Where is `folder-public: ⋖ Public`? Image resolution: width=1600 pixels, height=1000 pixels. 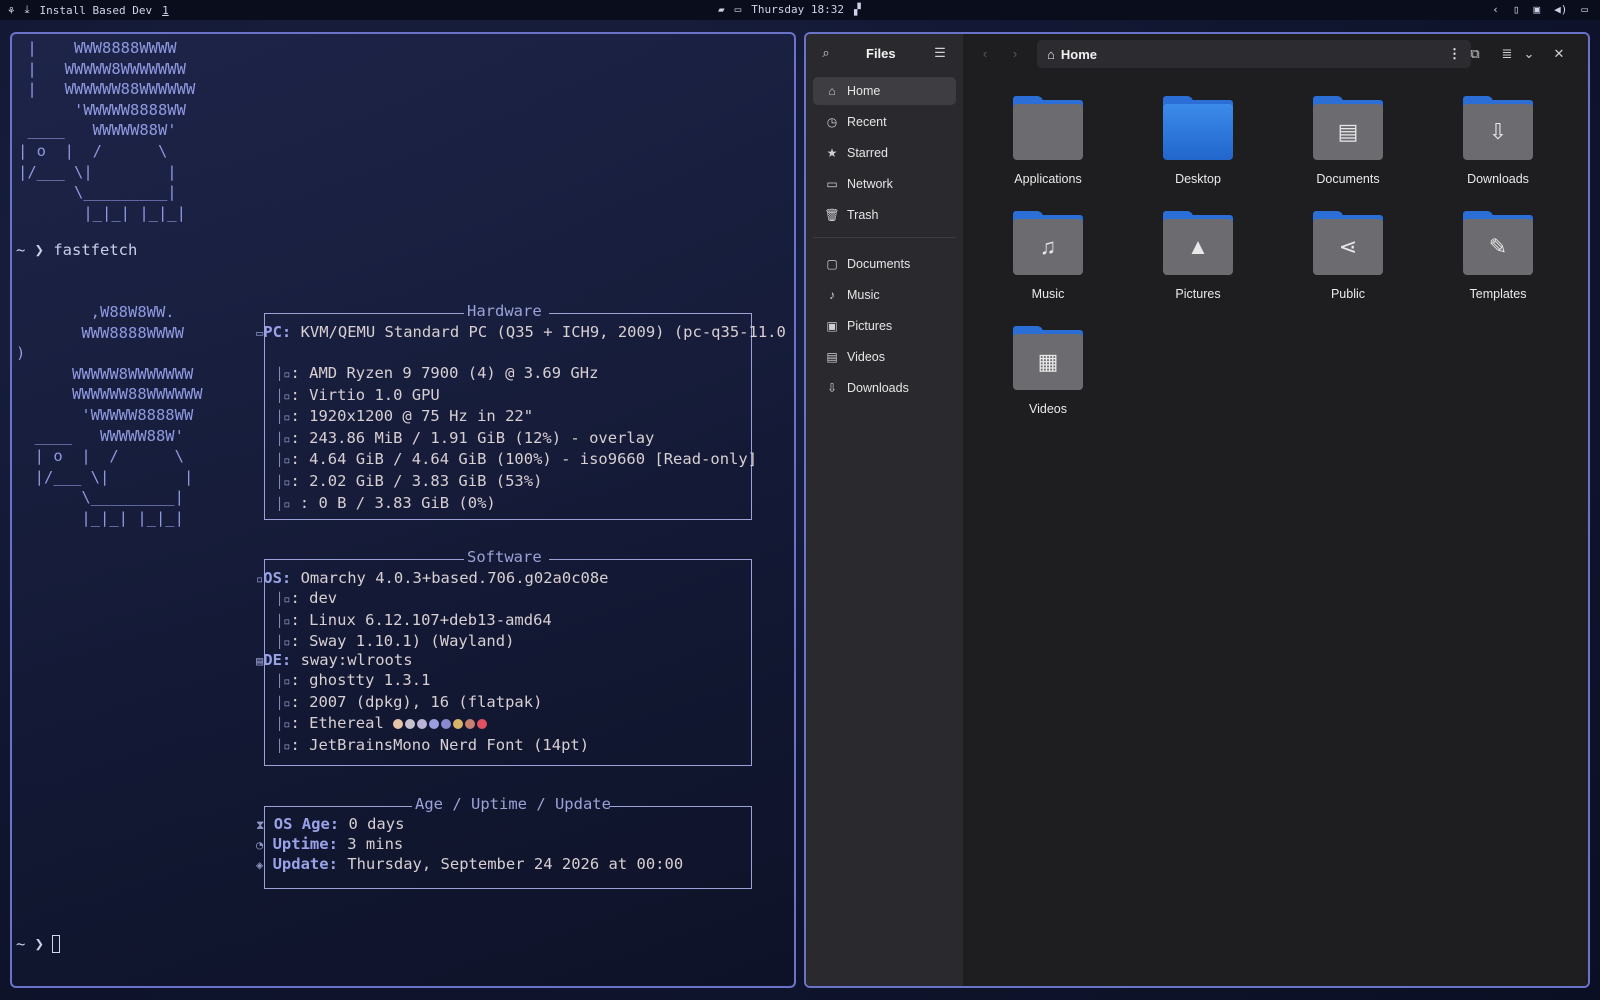 folder-public: ⋖ Public is located at coordinates (1348, 261).